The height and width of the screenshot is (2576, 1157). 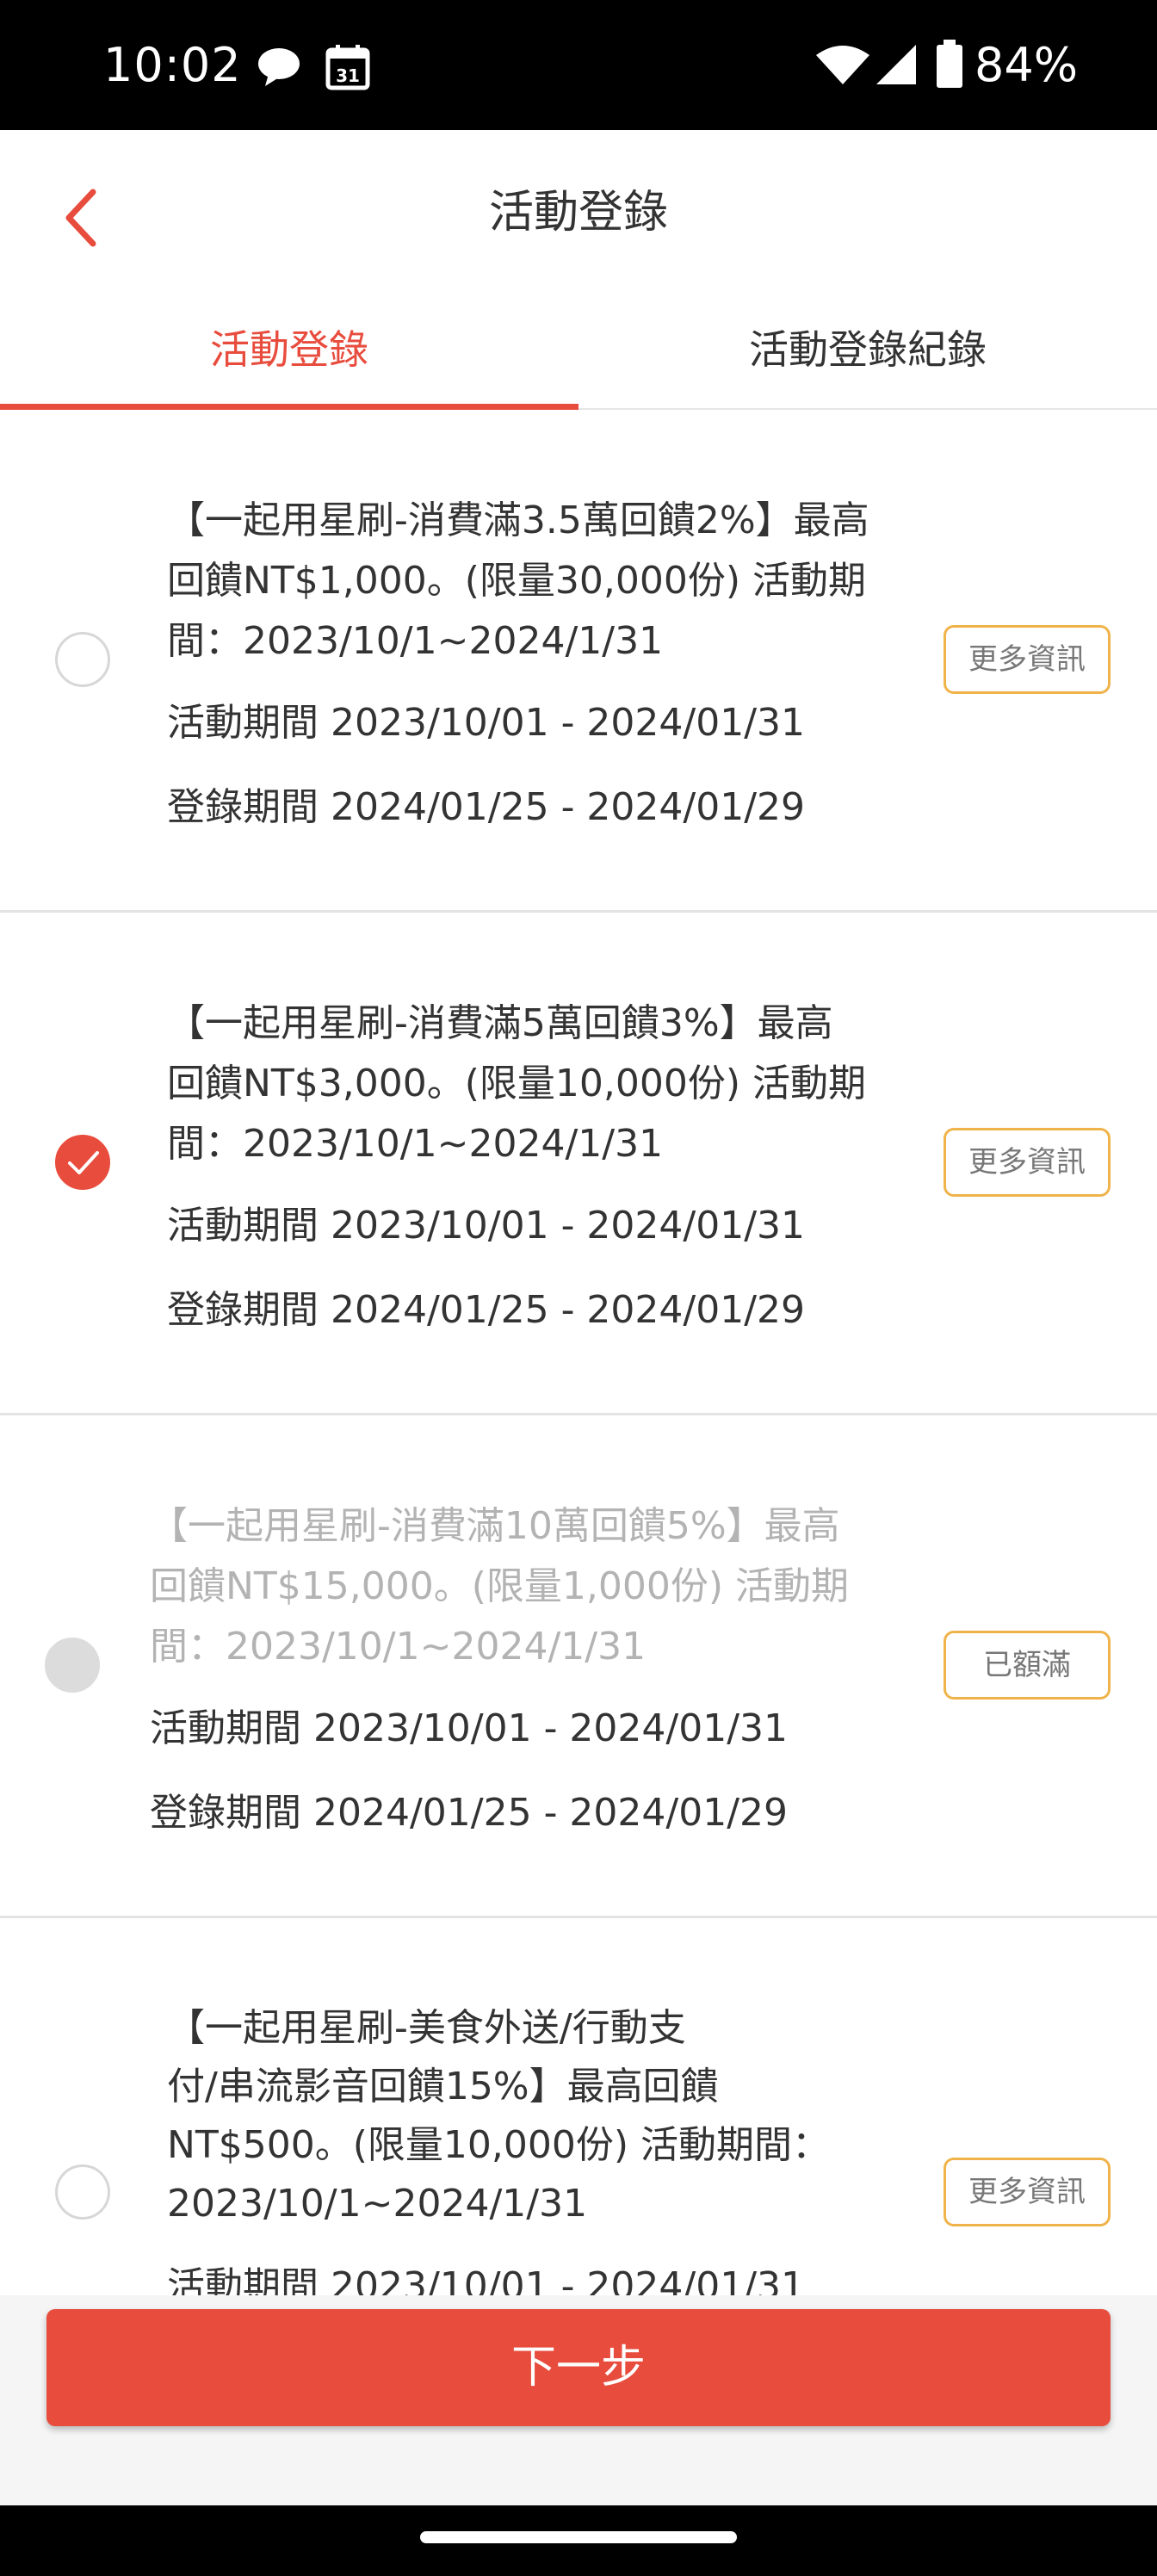 I want to click on campaign-radio-checked, so click(x=82, y=1163).